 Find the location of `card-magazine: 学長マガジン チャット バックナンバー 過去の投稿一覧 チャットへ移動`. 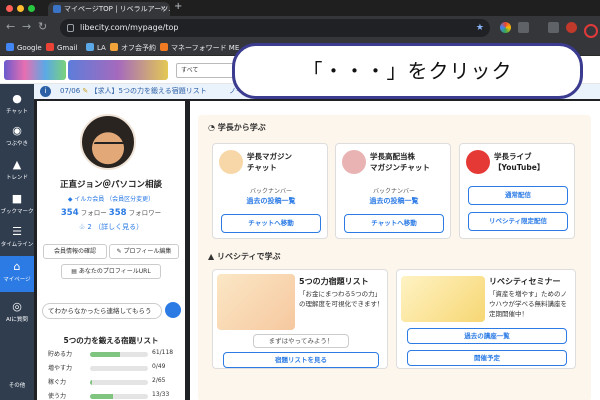

card-magazine: 学長マガジン チャット バックナンバー 過去の投稿一覧 チャットへ移動 is located at coordinates (270, 191).